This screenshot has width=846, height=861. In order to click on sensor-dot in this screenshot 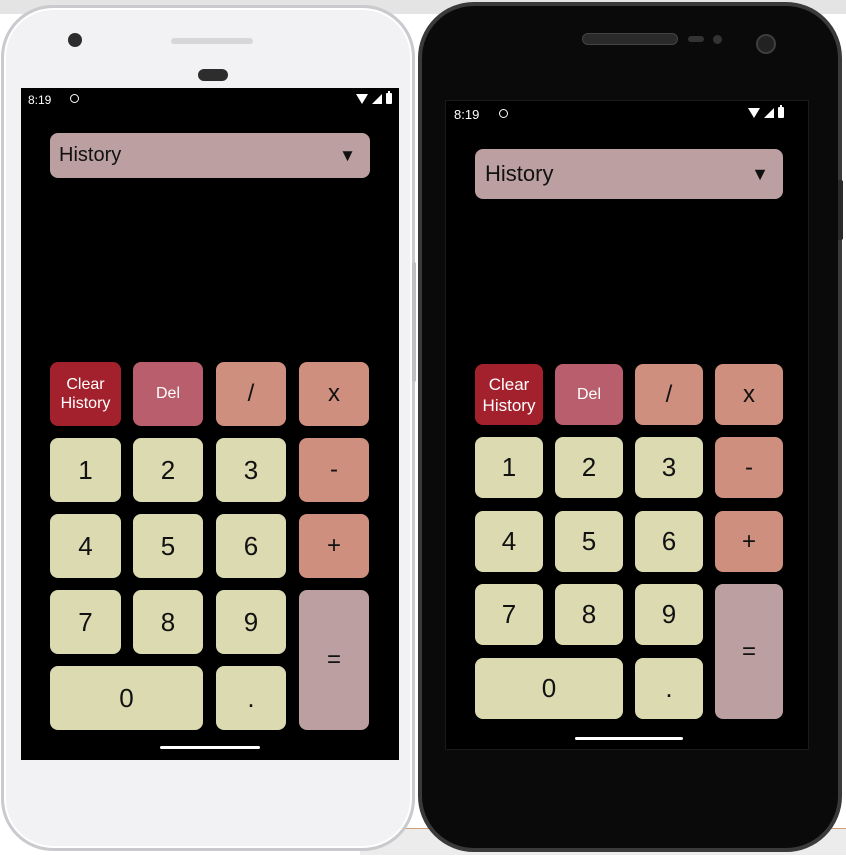, I will do `click(717, 39)`.